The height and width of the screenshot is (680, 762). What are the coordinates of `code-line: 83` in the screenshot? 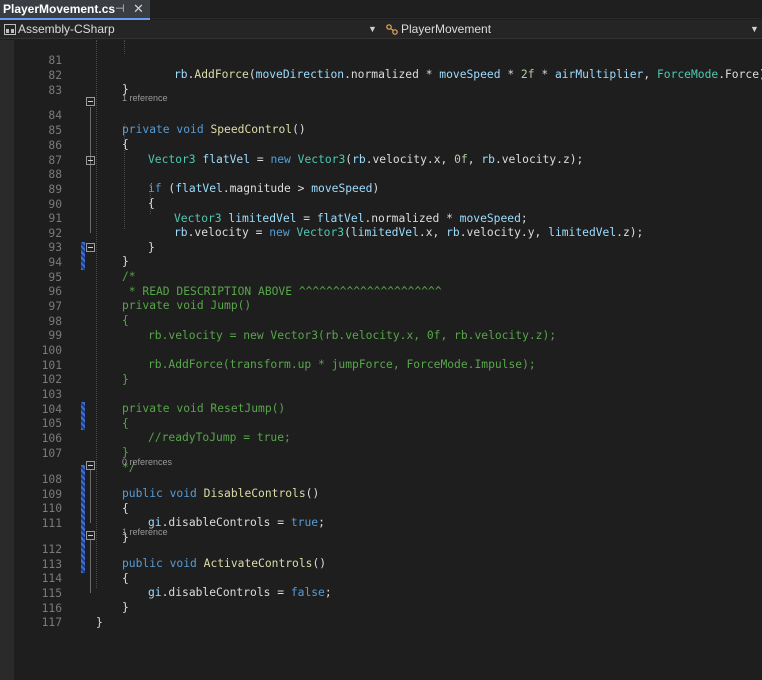 It's located at (55, 90).